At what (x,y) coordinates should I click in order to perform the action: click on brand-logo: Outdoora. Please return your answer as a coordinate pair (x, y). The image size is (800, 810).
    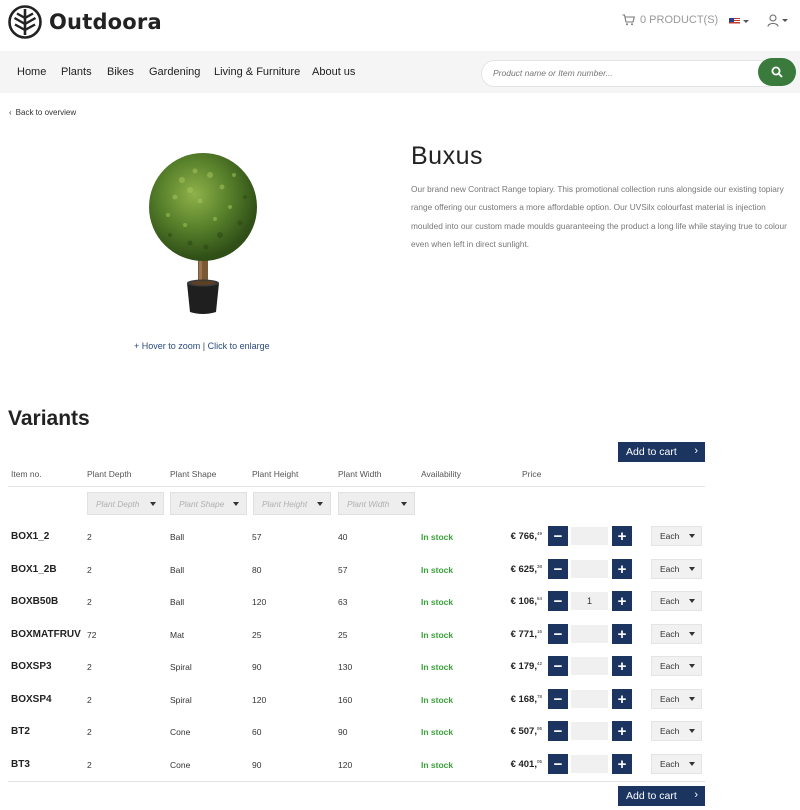
    Looking at the image, I should click on (85, 22).